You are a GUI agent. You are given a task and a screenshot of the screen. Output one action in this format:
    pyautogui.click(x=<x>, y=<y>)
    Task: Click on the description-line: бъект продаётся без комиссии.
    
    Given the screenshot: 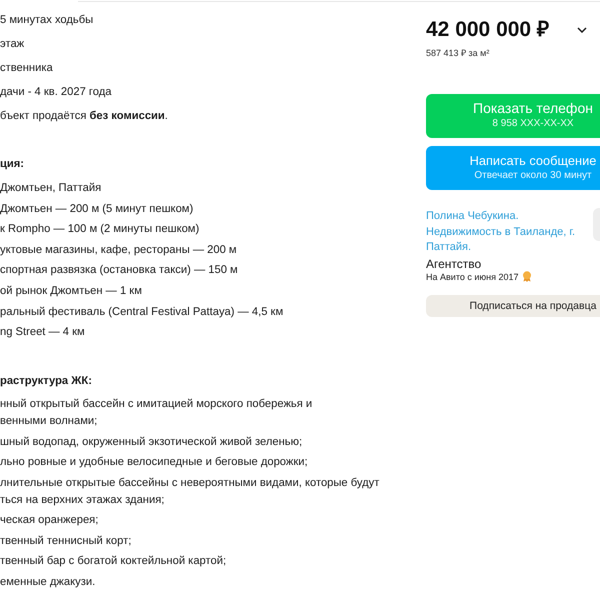 What is the action you would take?
    pyautogui.click(x=84, y=116)
    